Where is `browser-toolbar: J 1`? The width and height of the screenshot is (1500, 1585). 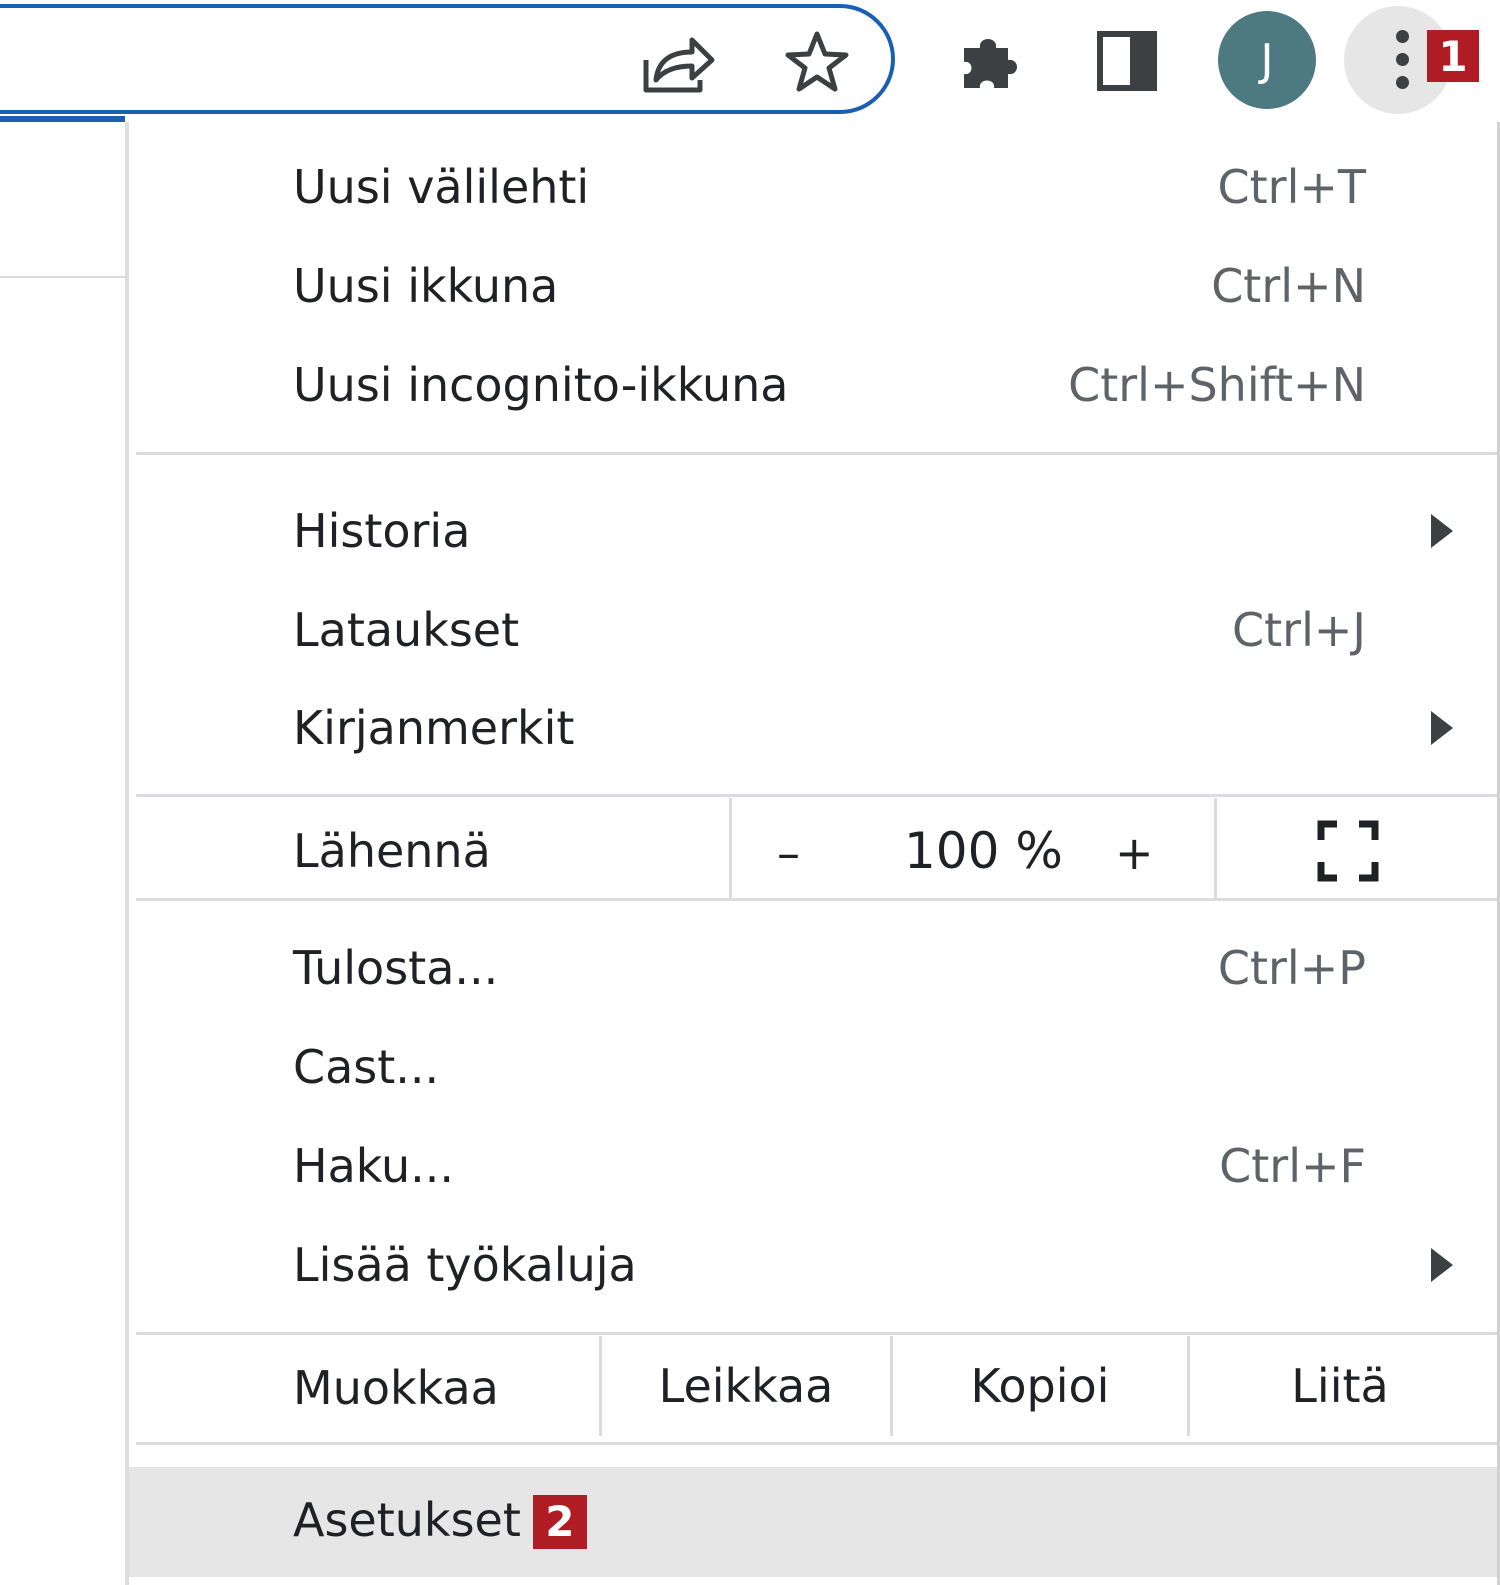 browser-toolbar: J 1 is located at coordinates (750, 60).